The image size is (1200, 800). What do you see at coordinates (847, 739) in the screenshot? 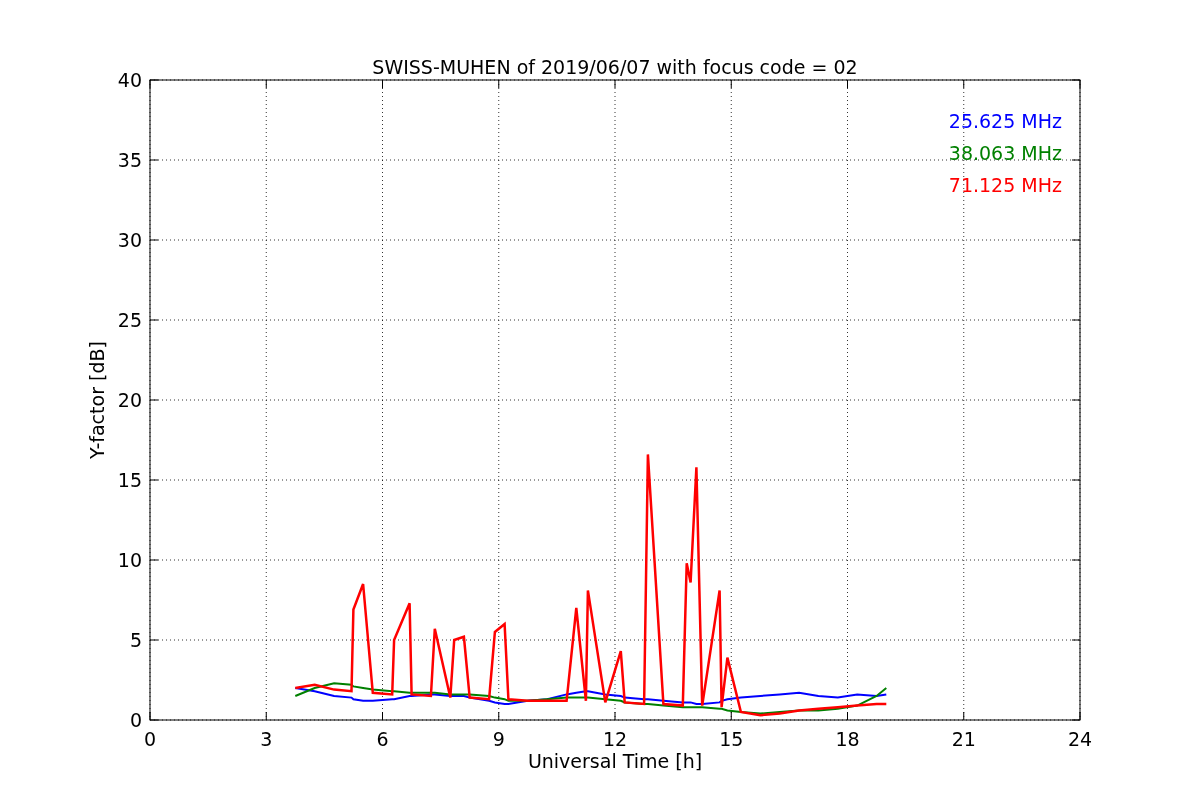
I see `tick-label: 18` at bounding box center [847, 739].